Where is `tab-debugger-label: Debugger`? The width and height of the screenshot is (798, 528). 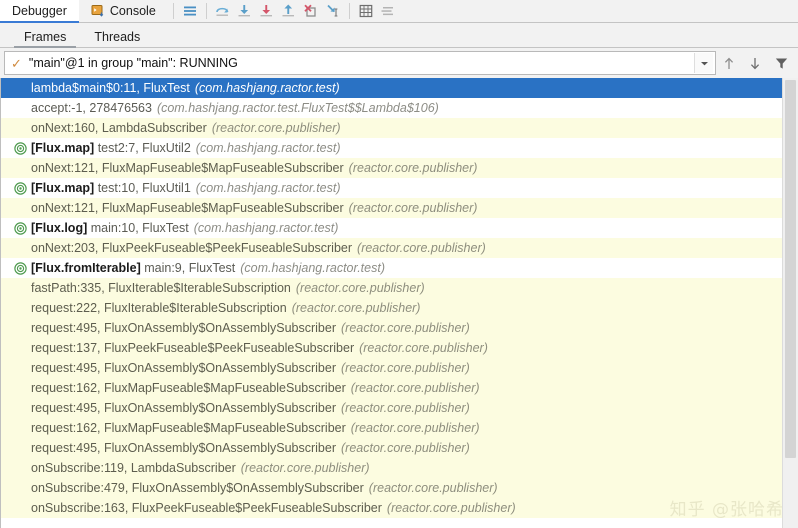 tab-debugger-label: Debugger is located at coordinates (39, 10).